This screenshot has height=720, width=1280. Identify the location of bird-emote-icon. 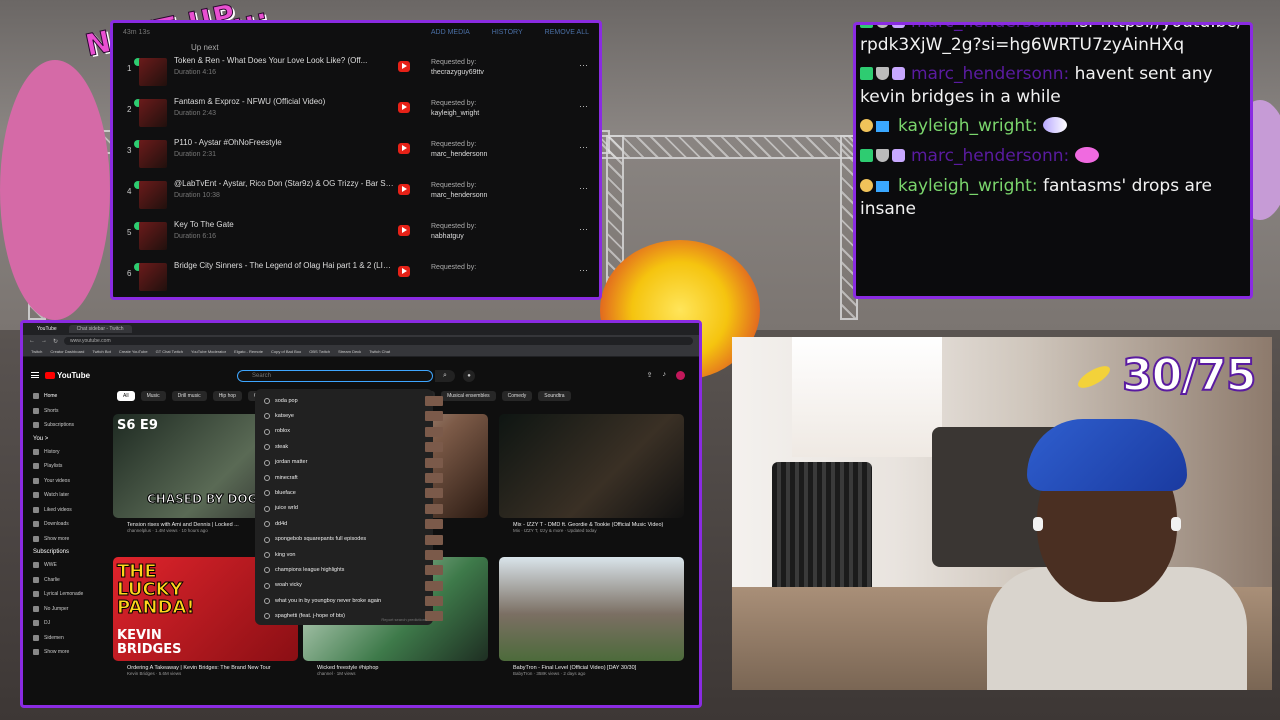
(1054, 125).